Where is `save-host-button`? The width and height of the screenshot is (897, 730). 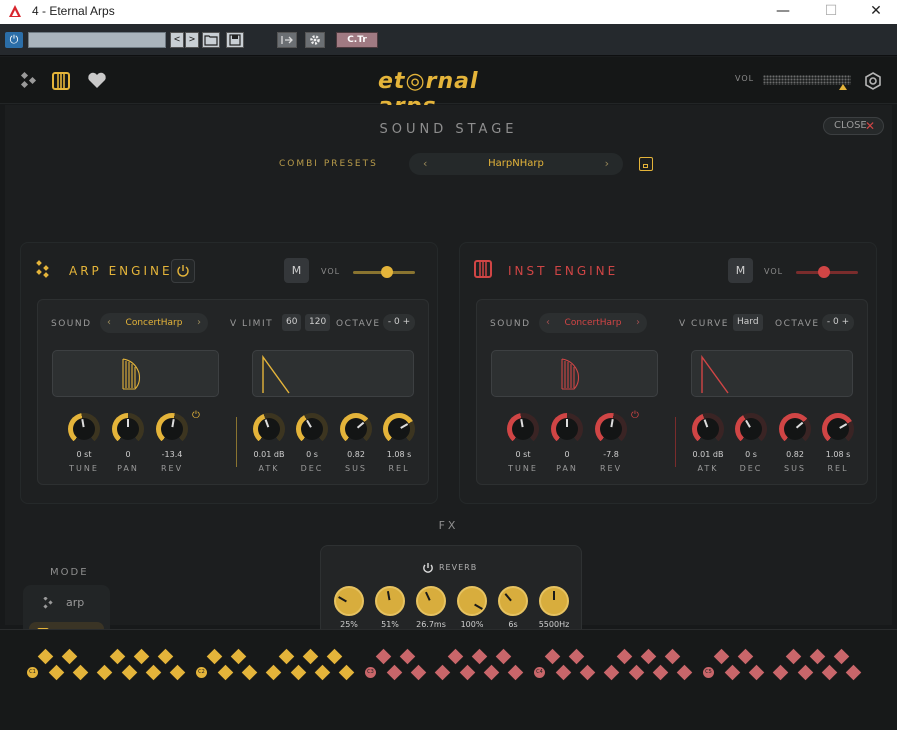 save-host-button is located at coordinates (235, 40).